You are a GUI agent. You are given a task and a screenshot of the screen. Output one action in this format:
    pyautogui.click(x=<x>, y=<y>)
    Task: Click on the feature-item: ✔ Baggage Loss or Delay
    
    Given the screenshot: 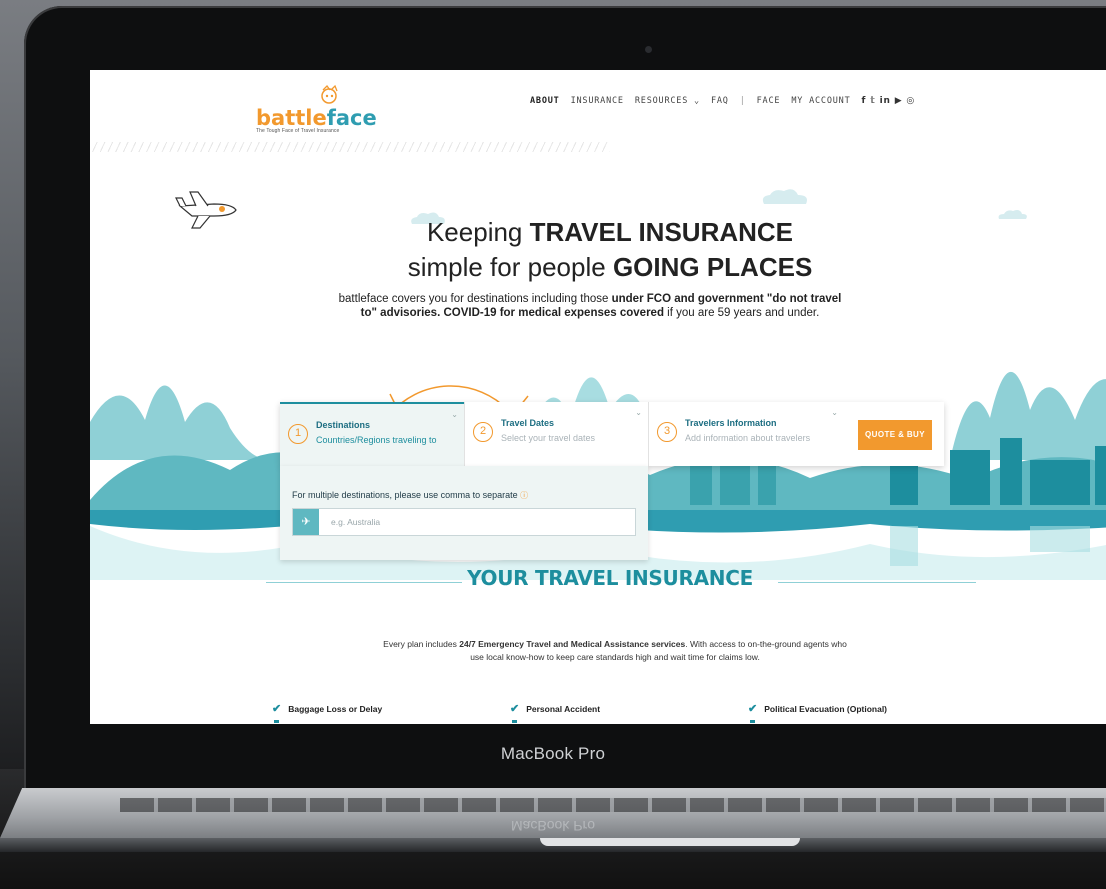 What is the action you would take?
    pyautogui.click(x=327, y=708)
    